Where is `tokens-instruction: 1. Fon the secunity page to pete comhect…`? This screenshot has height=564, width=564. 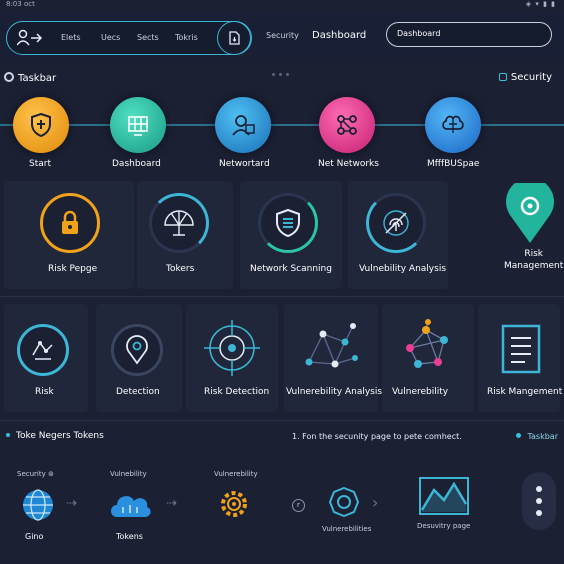 tokens-instruction: 1. Fon the secunity page to pete comhect… is located at coordinates (377, 436).